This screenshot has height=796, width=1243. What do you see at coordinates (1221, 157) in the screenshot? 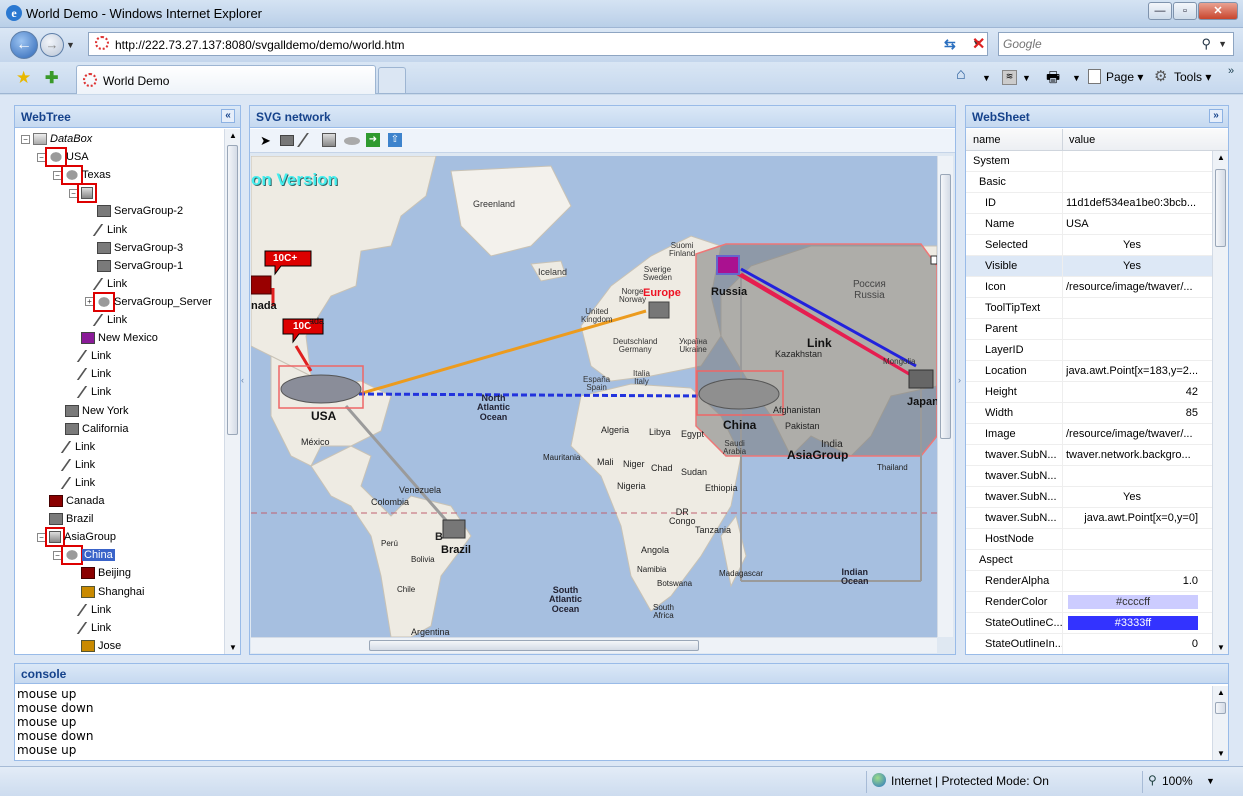
I see `sheet-scroll-up-icon: ▲` at bounding box center [1221, 157].